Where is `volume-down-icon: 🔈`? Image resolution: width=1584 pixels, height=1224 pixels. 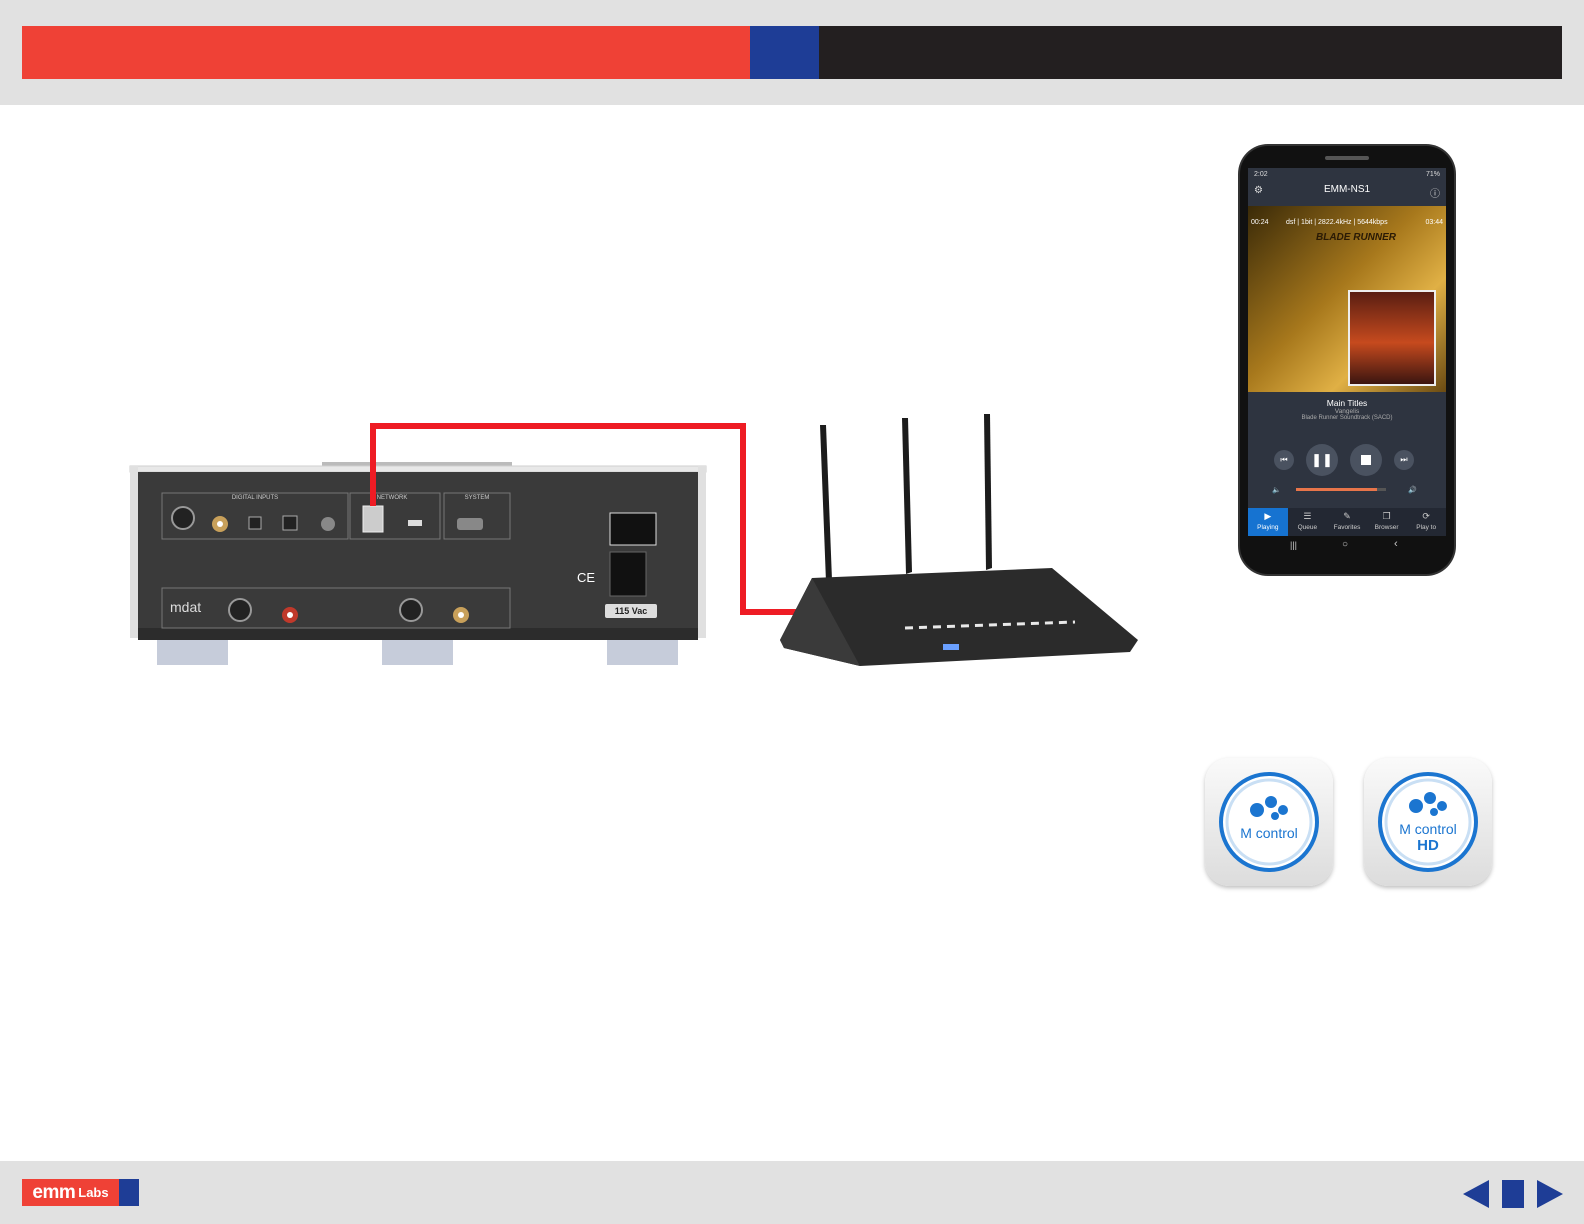 volume-down-icon: 🔈 is located at coordinates (1276, 490).